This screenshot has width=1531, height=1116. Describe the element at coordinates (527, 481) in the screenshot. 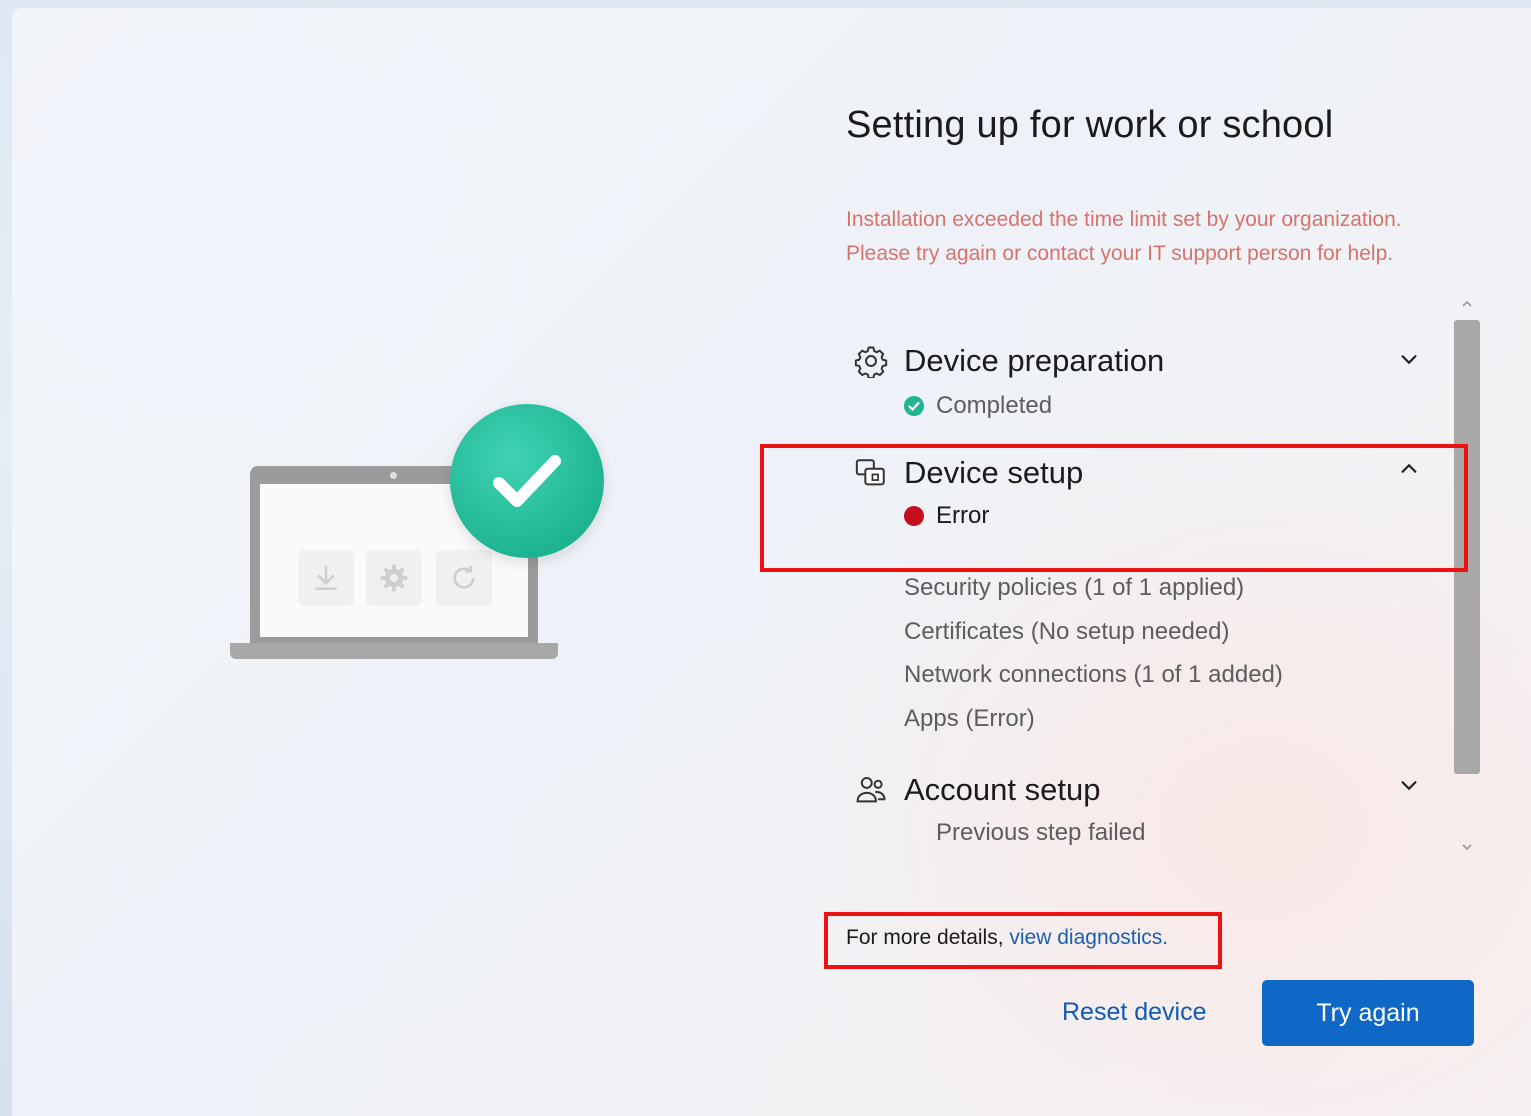

I see `checkmark-badge-icon` at that location.